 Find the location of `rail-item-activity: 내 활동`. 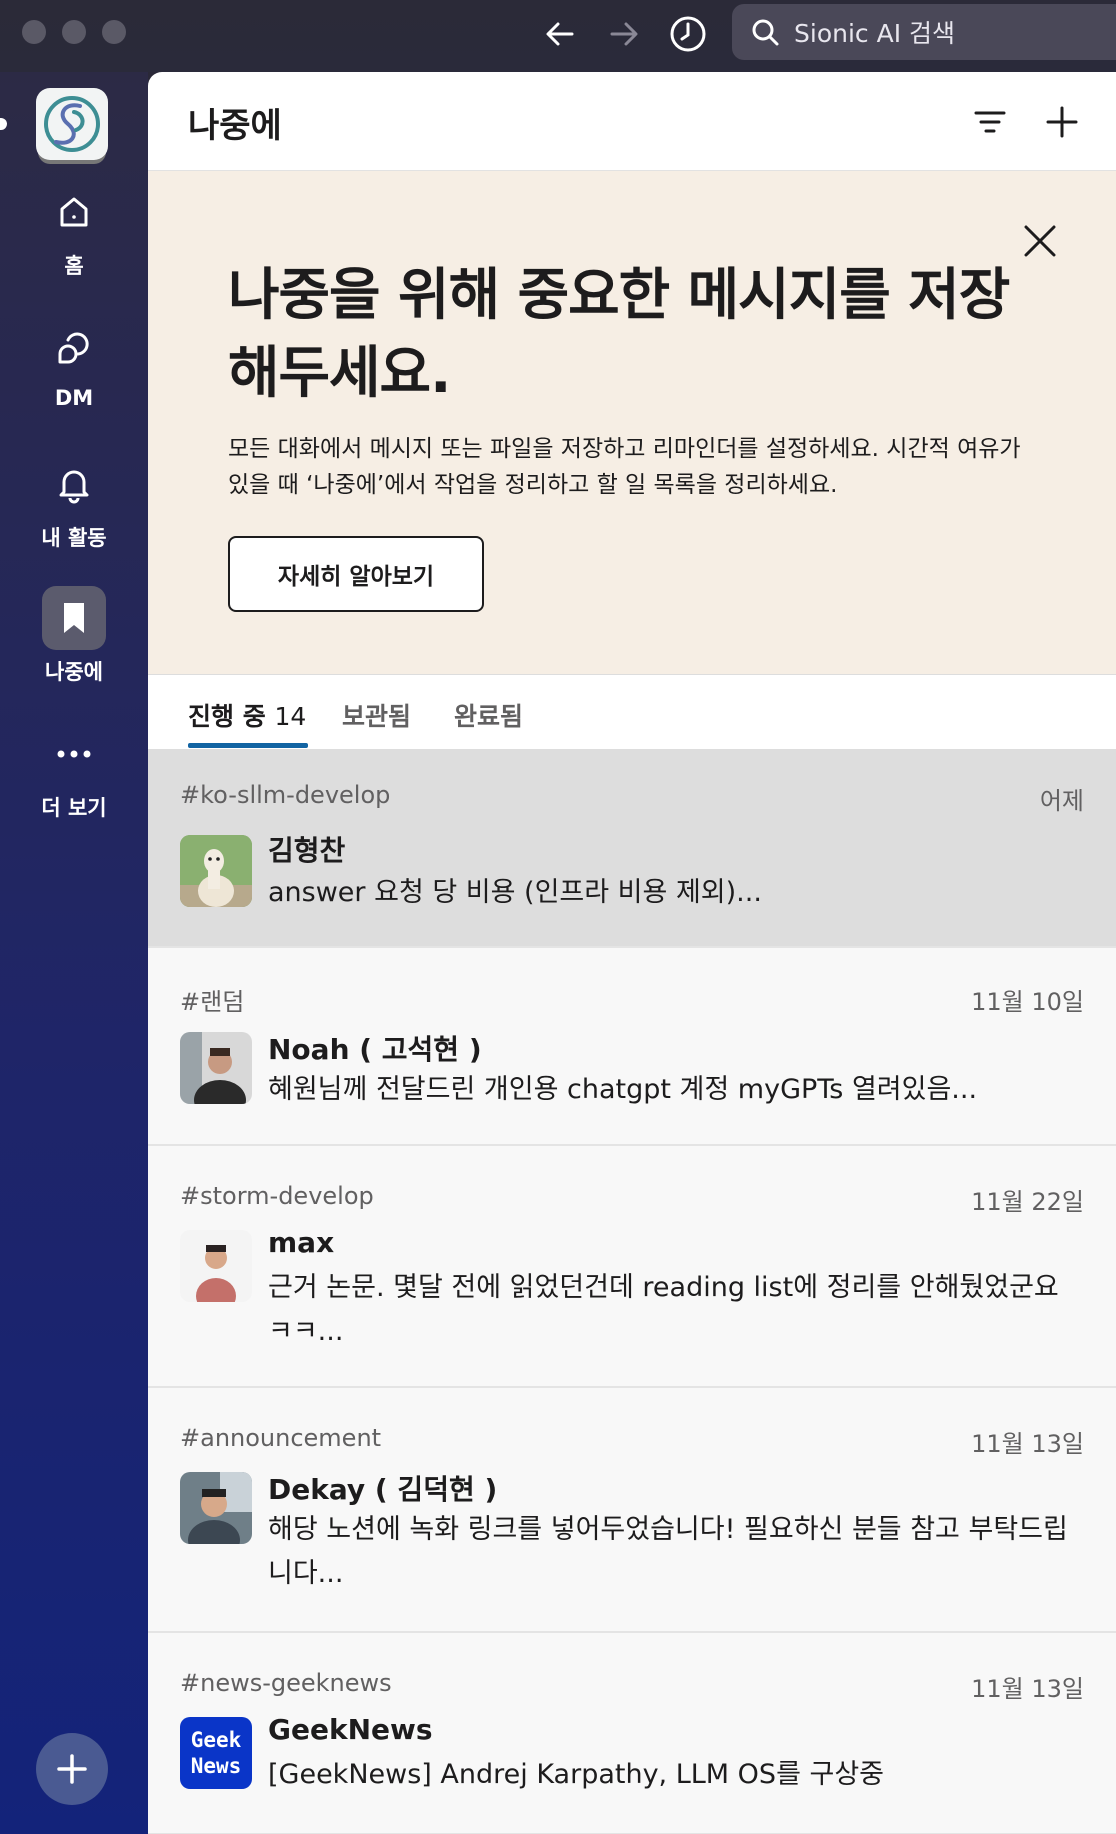

rail-item-activity: 내 활동 is located at coordinates (74, 502).